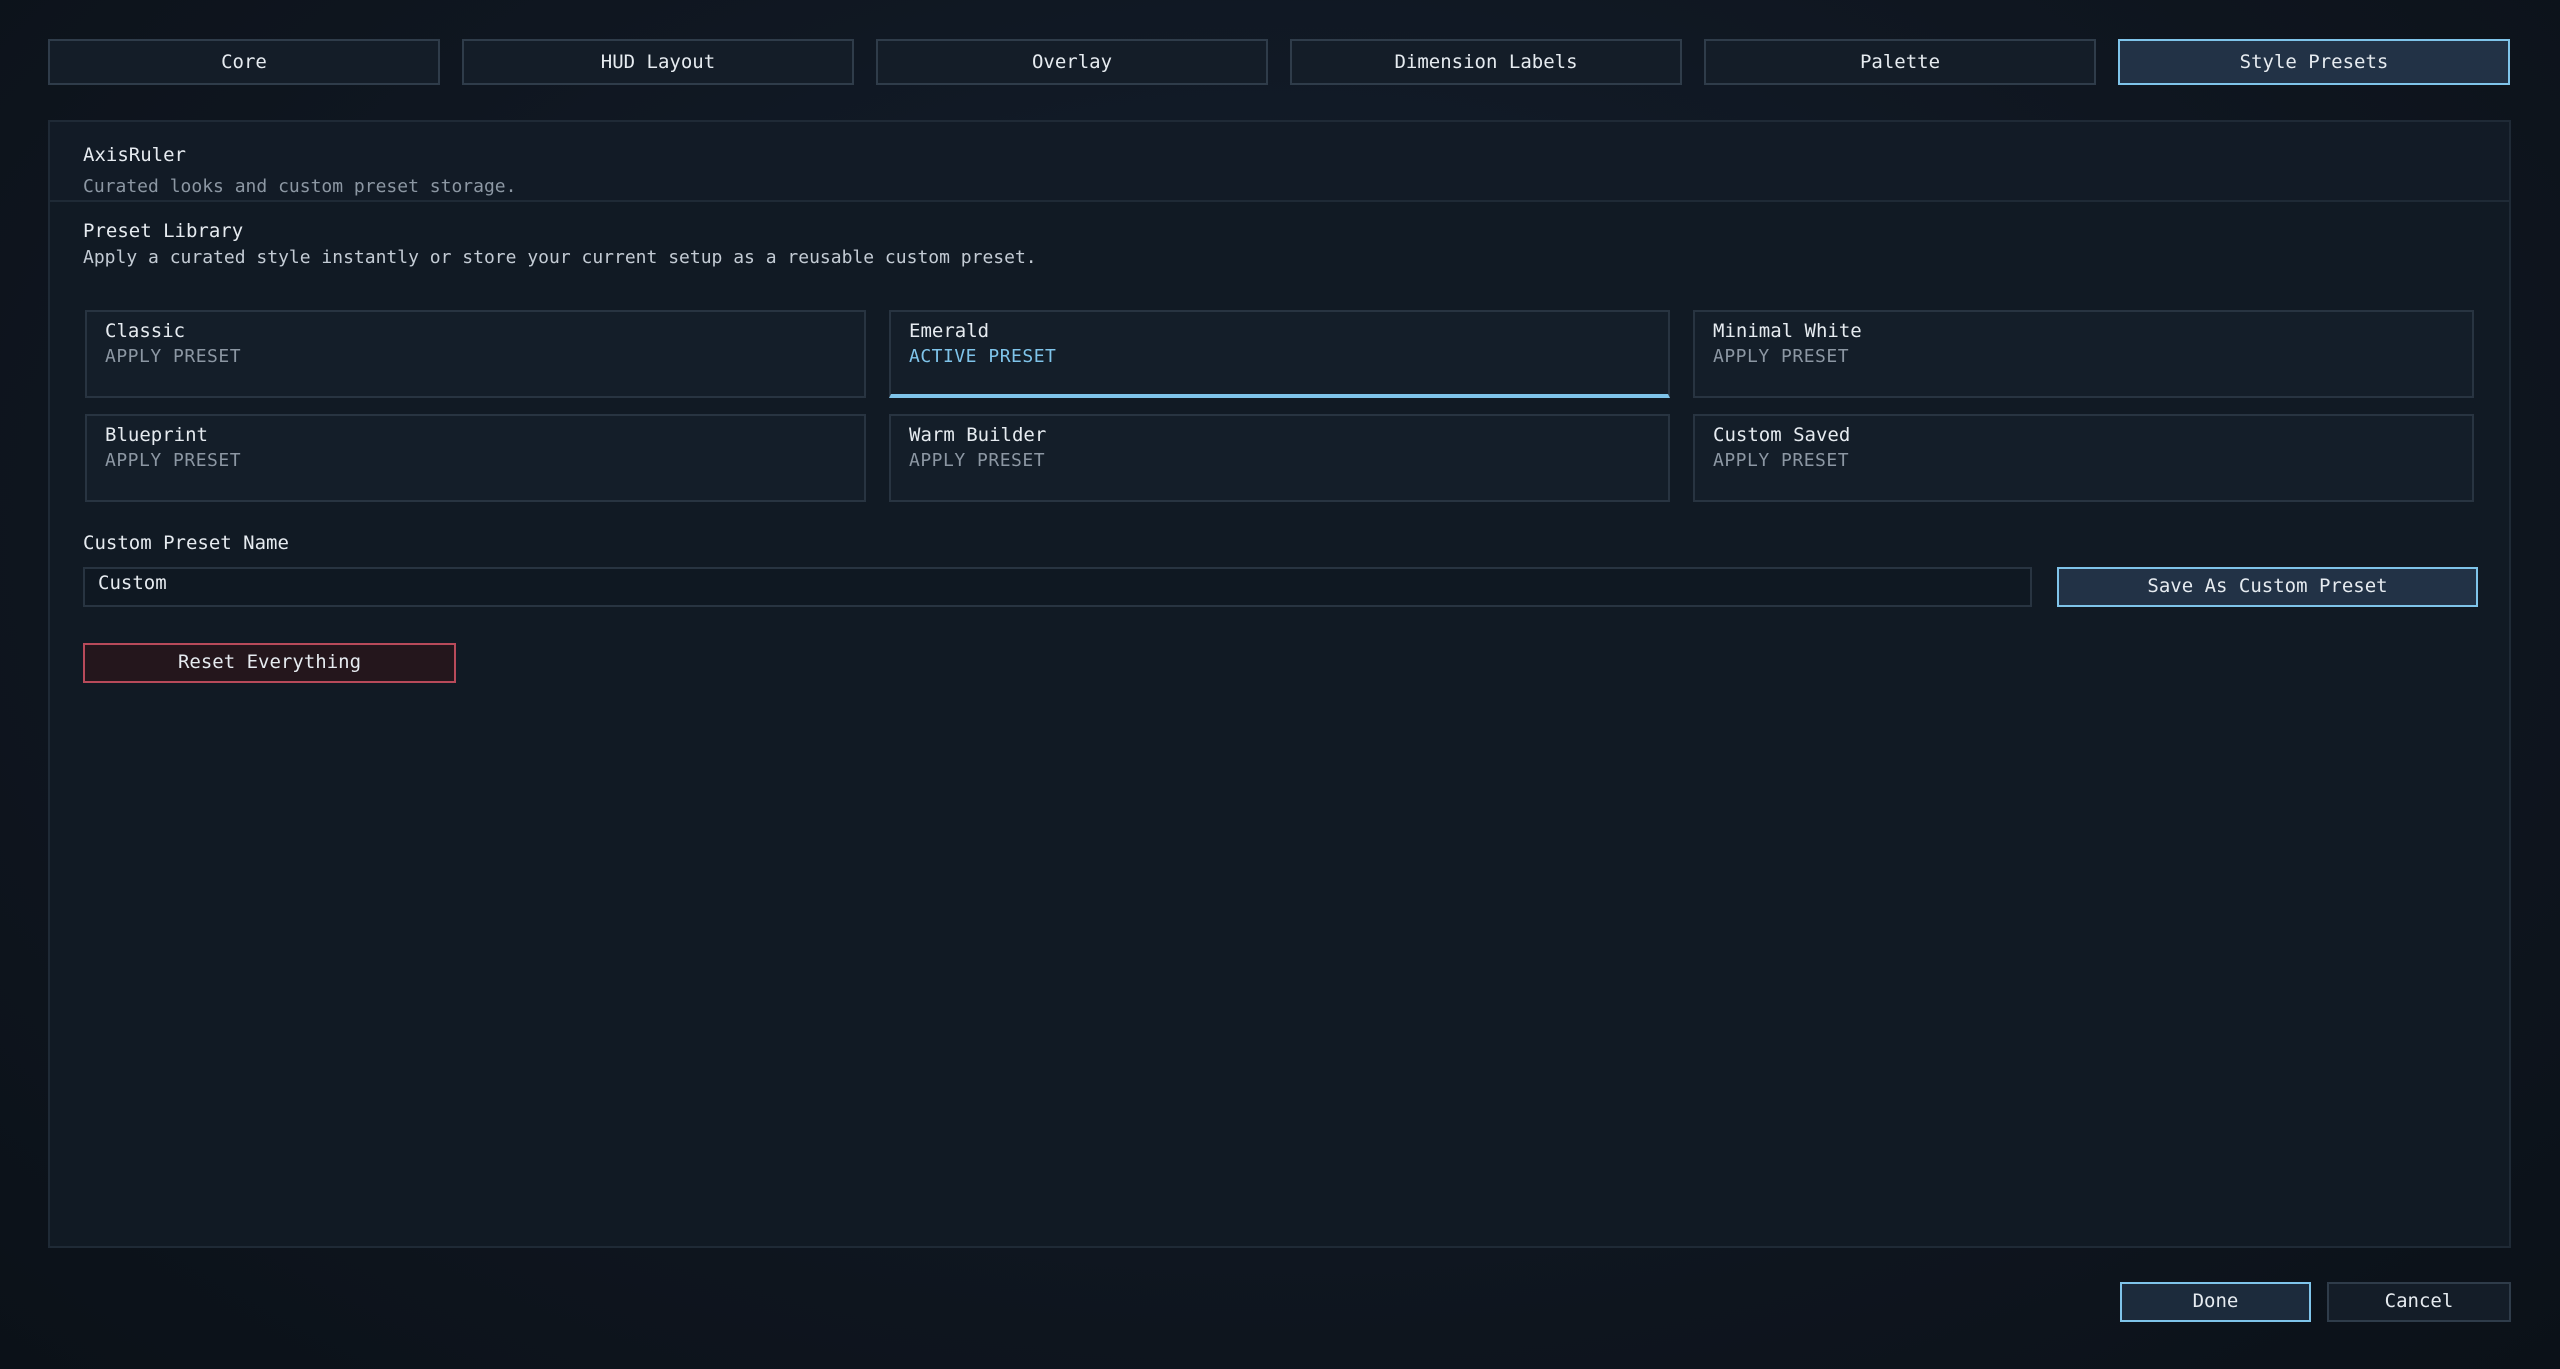 The image size is (2560, 1369). What do you see at coordinates (186, 543) in the screenshot?
I see `custom-preset-name-label: Custom Preset Name` at bounding box center [186, 543].